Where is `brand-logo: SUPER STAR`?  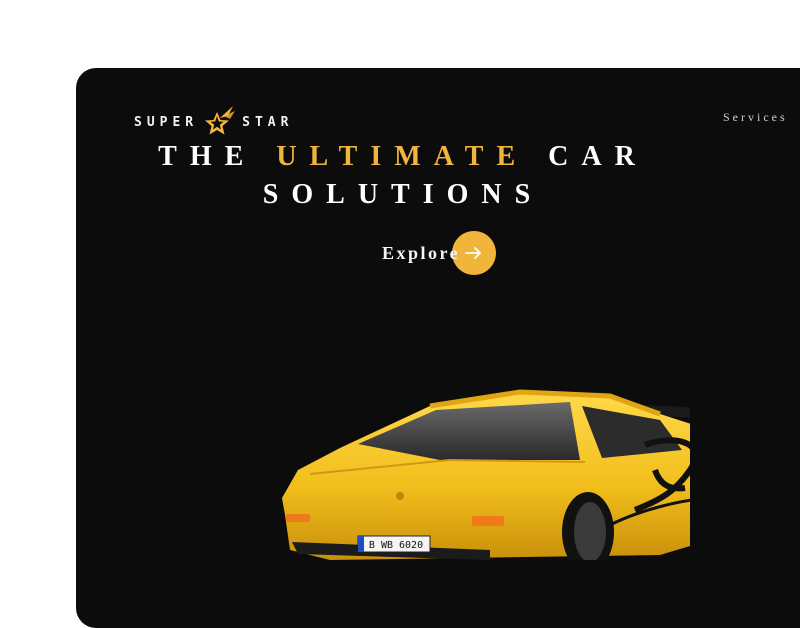 brand-logo: SUPER STAR is located at coordinates (213, 122).